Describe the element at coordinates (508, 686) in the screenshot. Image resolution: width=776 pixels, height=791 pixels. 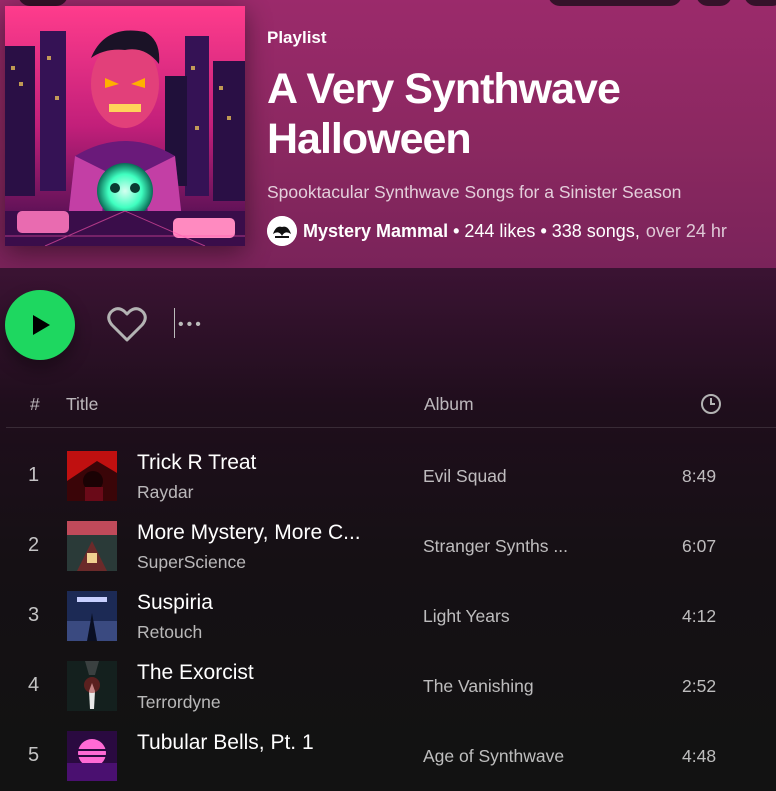
I see `track-album: The Vanishing` at that location.